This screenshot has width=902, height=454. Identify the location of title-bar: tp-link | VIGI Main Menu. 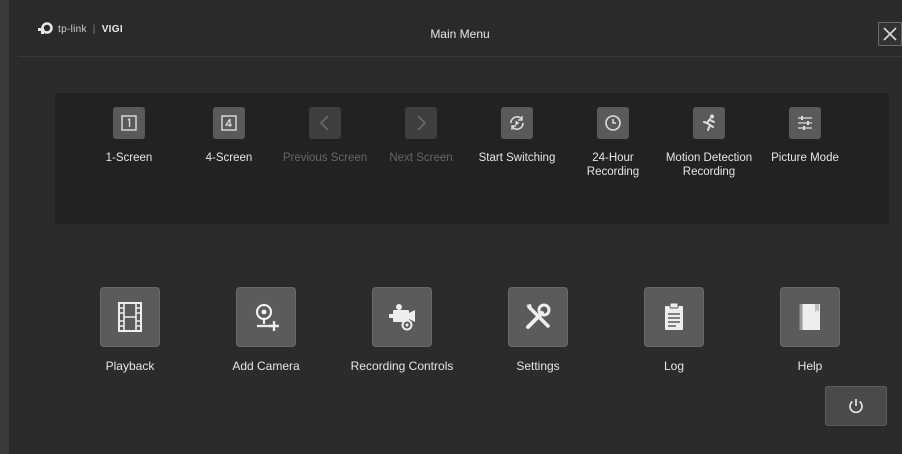
(460, 28).